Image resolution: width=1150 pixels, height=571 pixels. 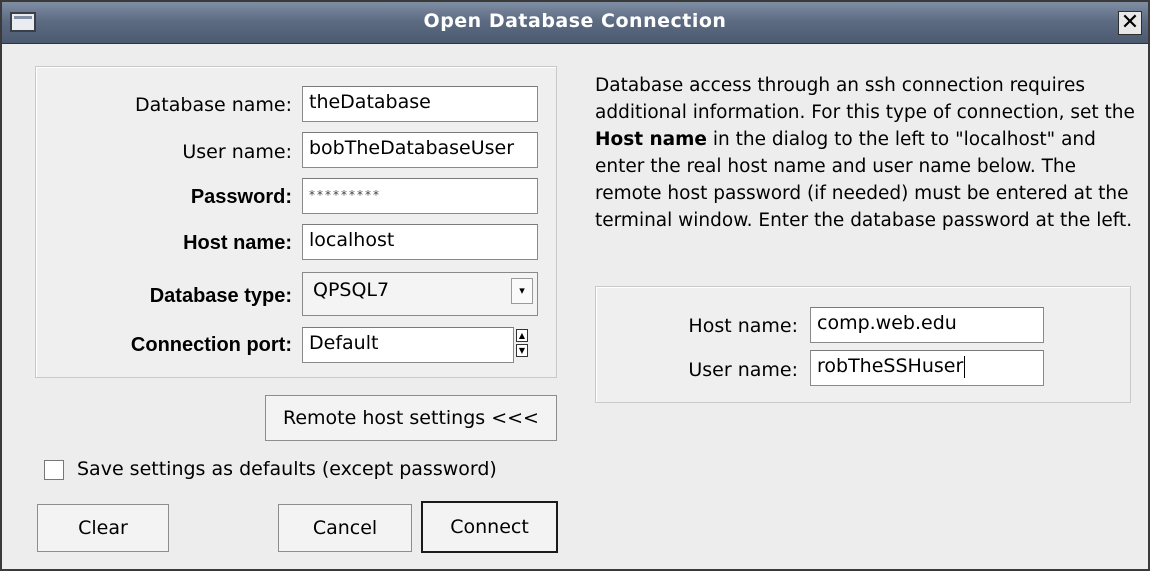 I want to click on window-title: Open Database Connection, so click(x=575, y=21).